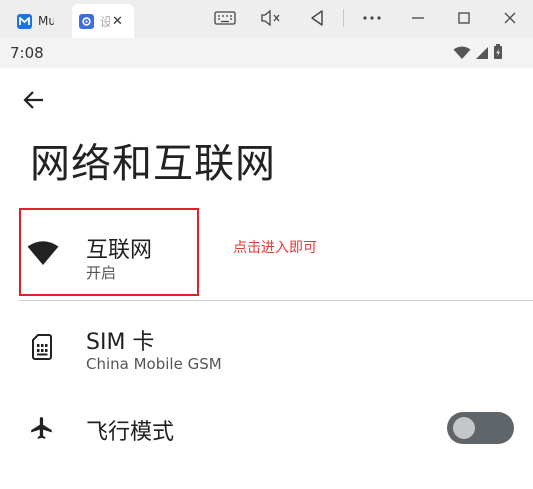 The image size is (533, 489). I want to click on status-time: 7:08, so click(27, 53).